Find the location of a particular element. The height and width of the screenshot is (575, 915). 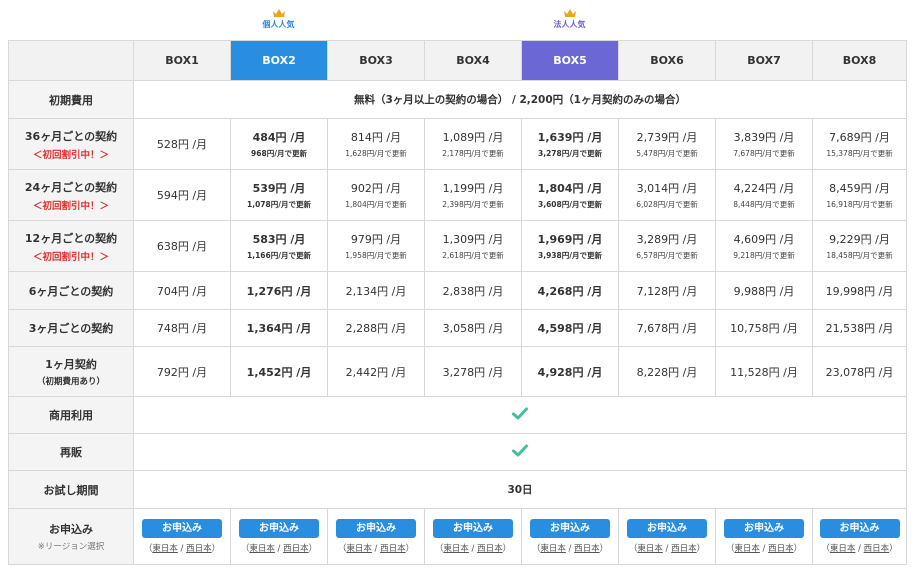

row-trial: お試し期間 30日 is located at coordinates (457, 489).